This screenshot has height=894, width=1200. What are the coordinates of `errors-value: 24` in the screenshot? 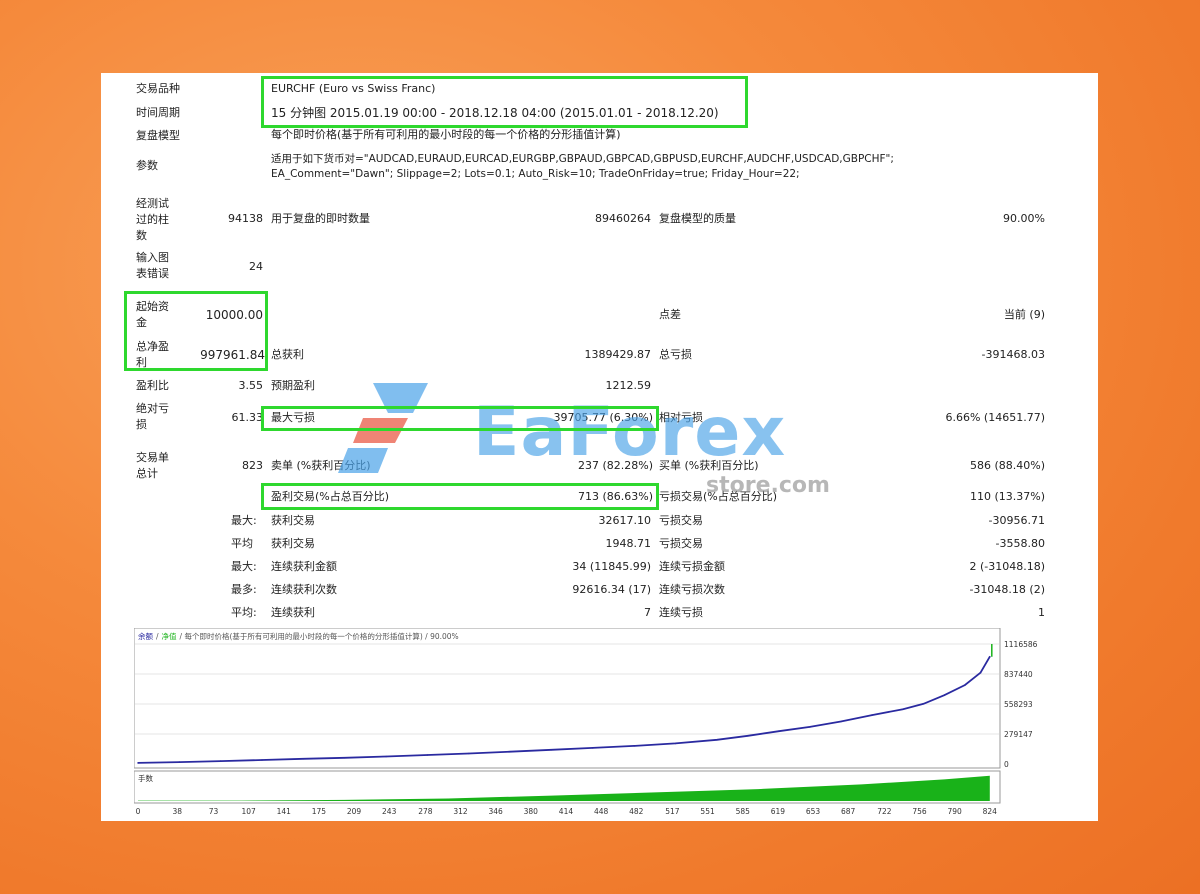 It's located at (256, 266).